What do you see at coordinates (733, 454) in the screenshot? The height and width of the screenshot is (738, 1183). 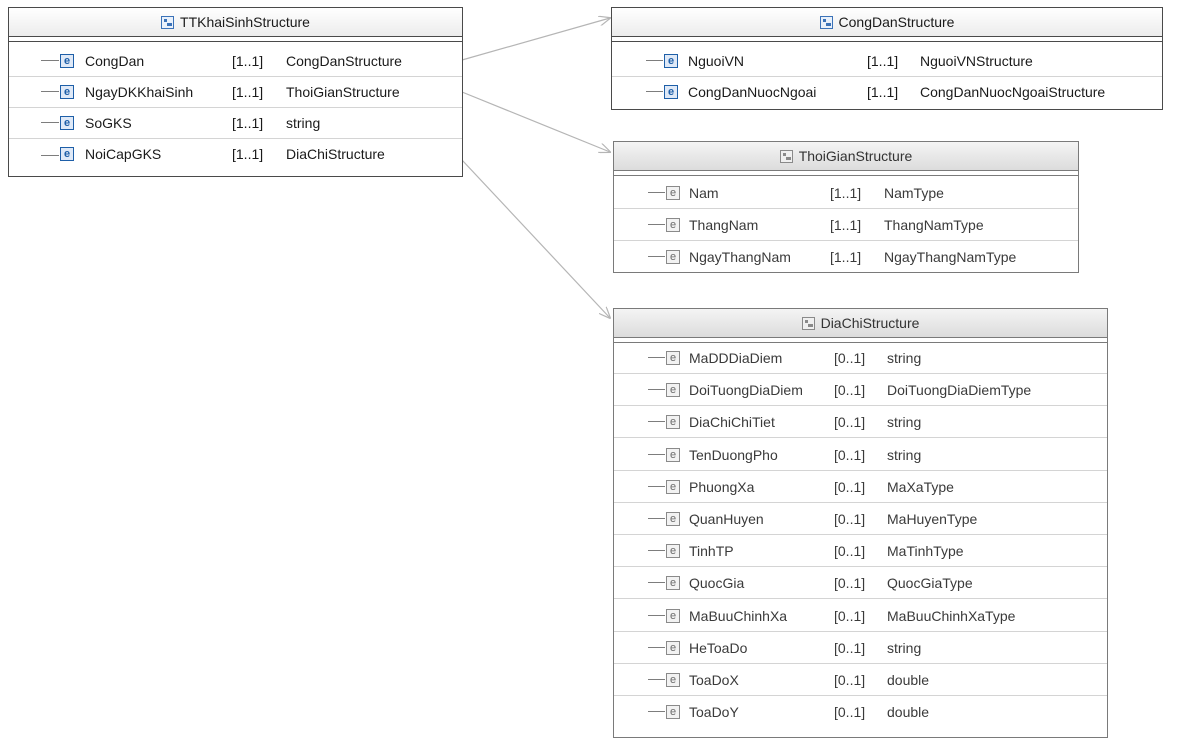 I see `element-name: TenDuongPho` at bounding box center [733, 454].